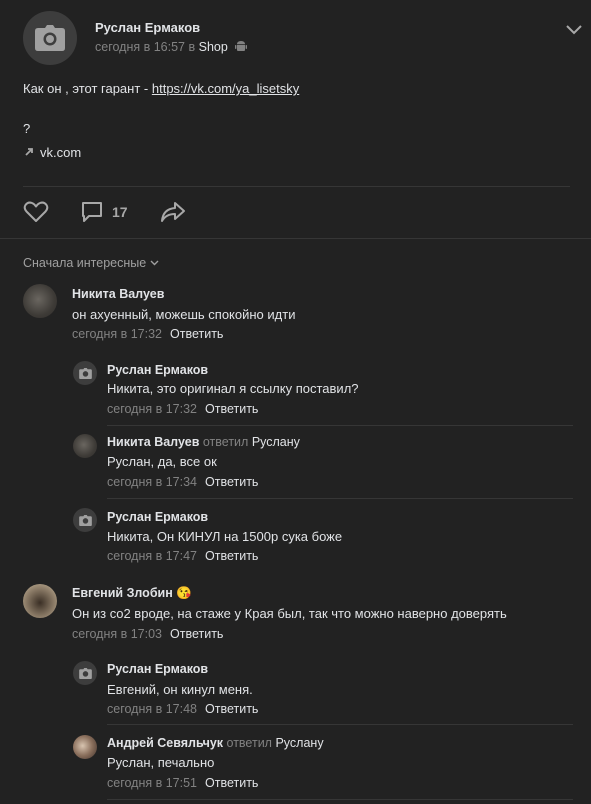 The image size is (591, 804). What do you see at coordinates (213, 47) in the screenshot?
I see `post-group-link: Shop` at bounding box center [213, 47].